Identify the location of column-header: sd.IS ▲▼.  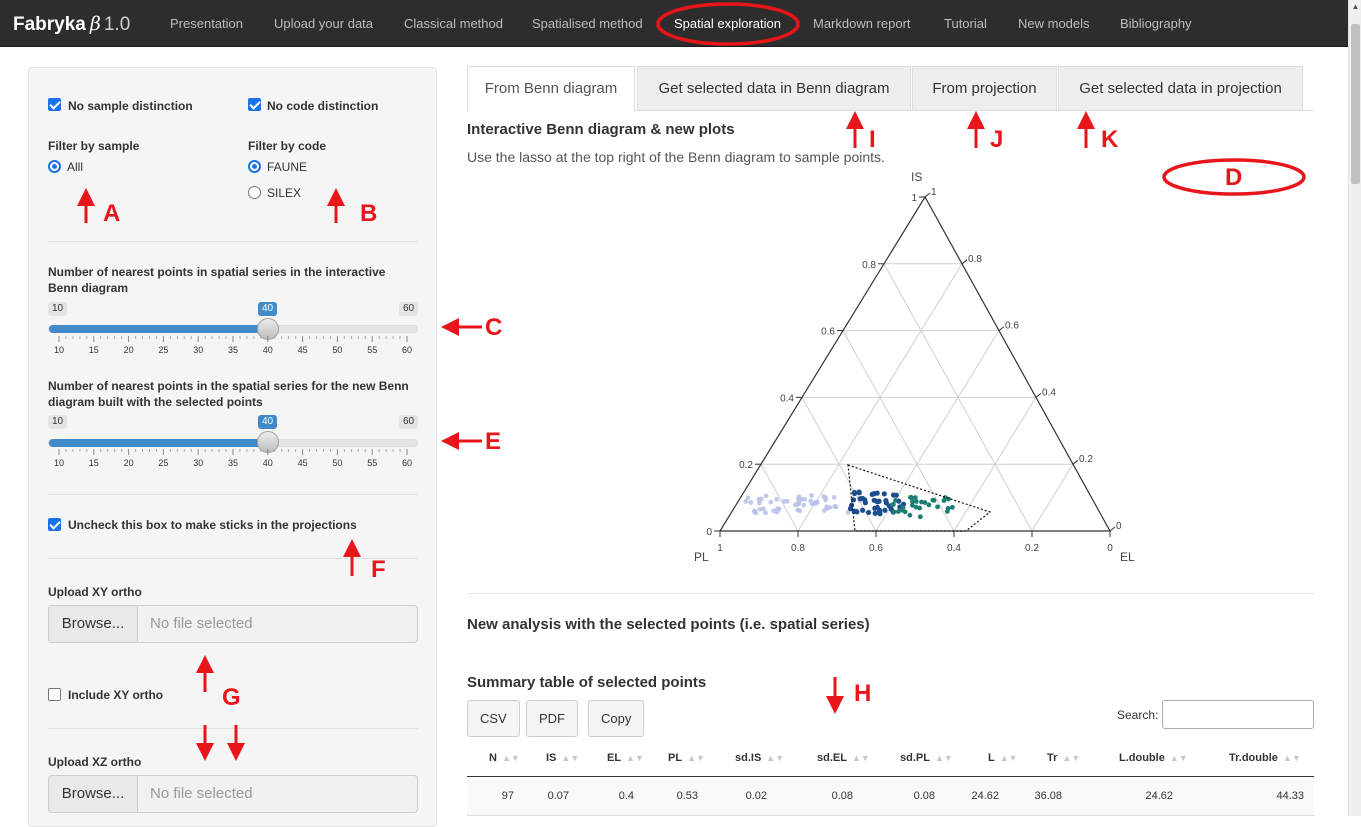
(759, 758).